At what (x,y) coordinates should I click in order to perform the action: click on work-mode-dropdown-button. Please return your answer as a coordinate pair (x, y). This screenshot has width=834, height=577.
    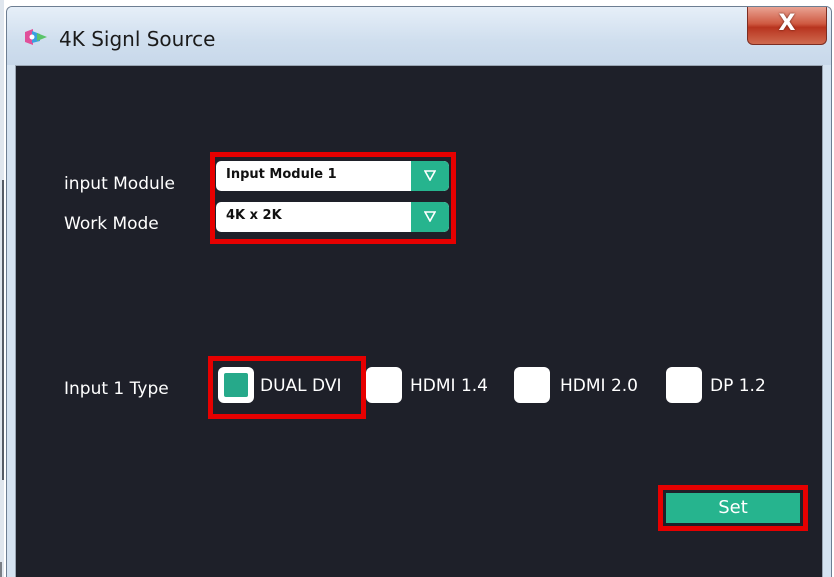
    Looking at the image, I should click on (430, 217).